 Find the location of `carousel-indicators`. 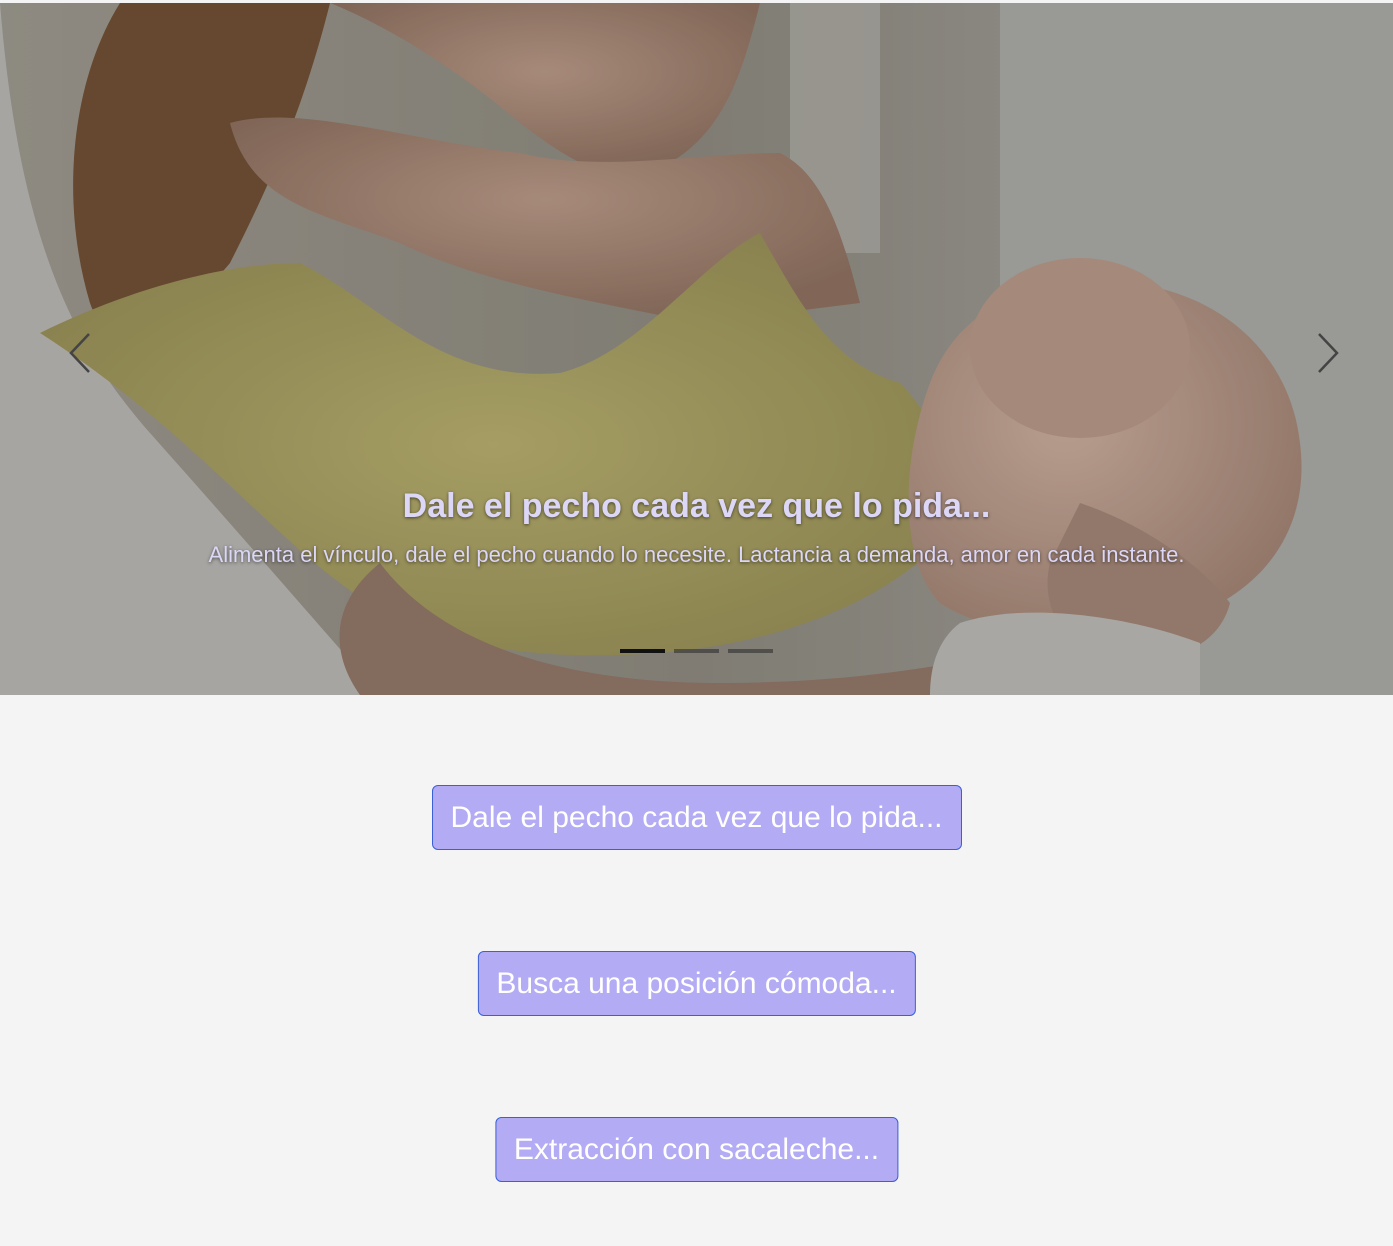

carousel-indicators is located at coordinates (696, 651).